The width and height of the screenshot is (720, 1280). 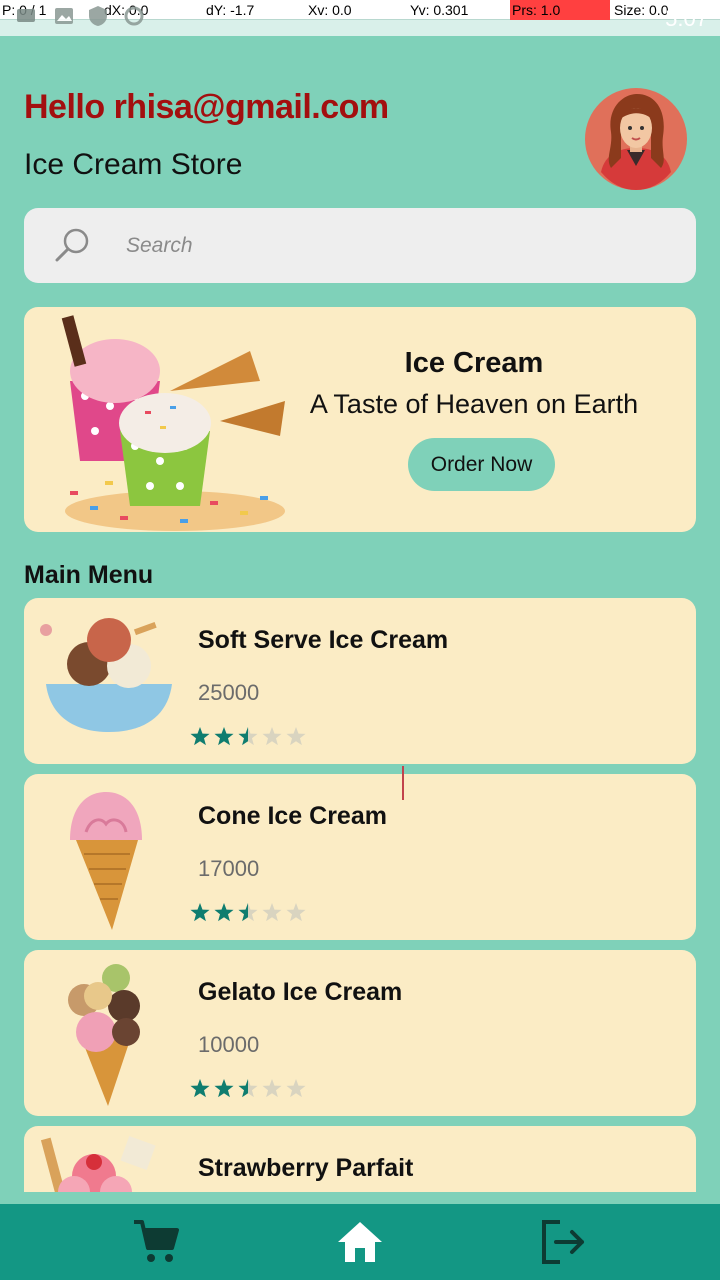 I want to click on banner-subtitle: A Taste of Heaven on Earth, so click(x=474, y=404).